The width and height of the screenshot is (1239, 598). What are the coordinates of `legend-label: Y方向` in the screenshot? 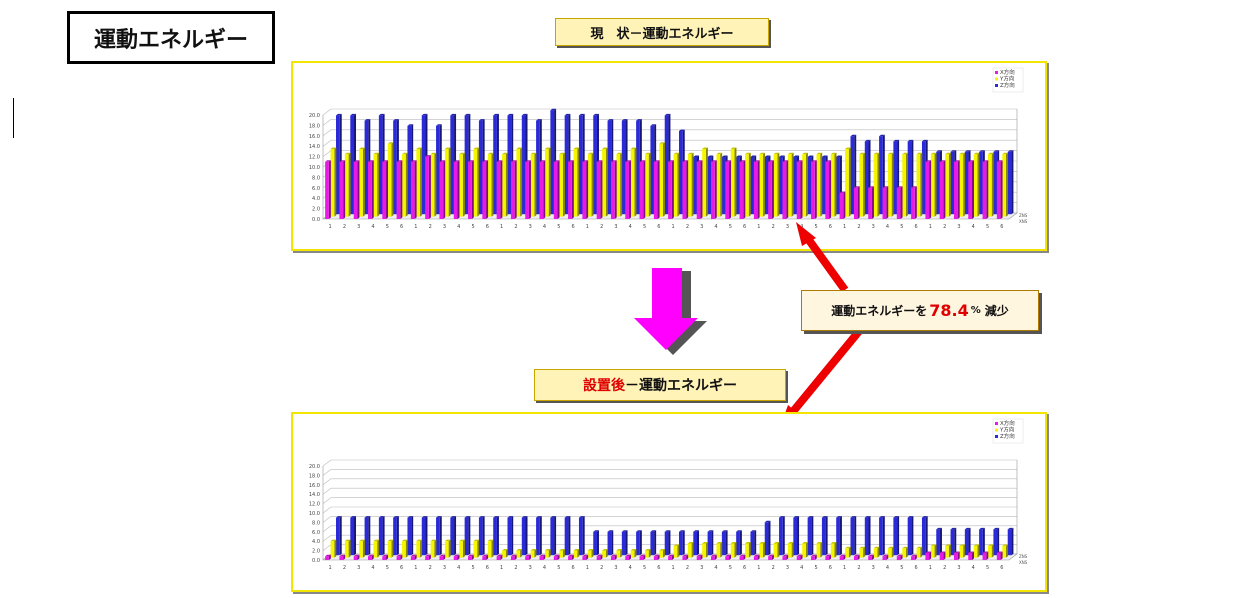 It's located at (1006, 79).